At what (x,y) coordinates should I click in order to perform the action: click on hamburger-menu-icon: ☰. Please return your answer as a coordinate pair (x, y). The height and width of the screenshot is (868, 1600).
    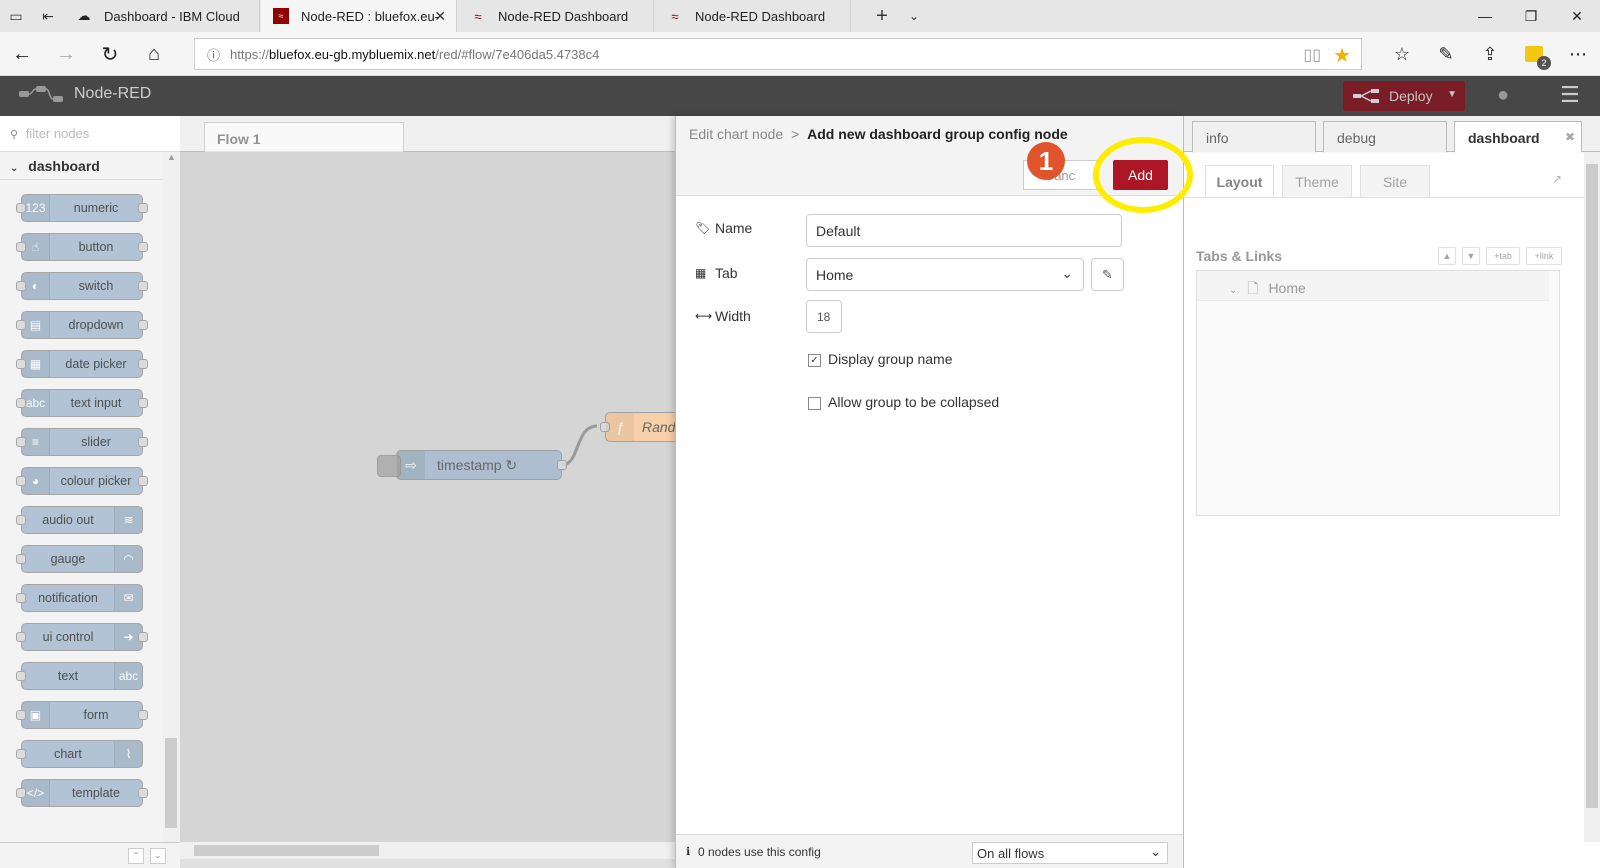
    Looking at the image, I should click on (1570, 95).